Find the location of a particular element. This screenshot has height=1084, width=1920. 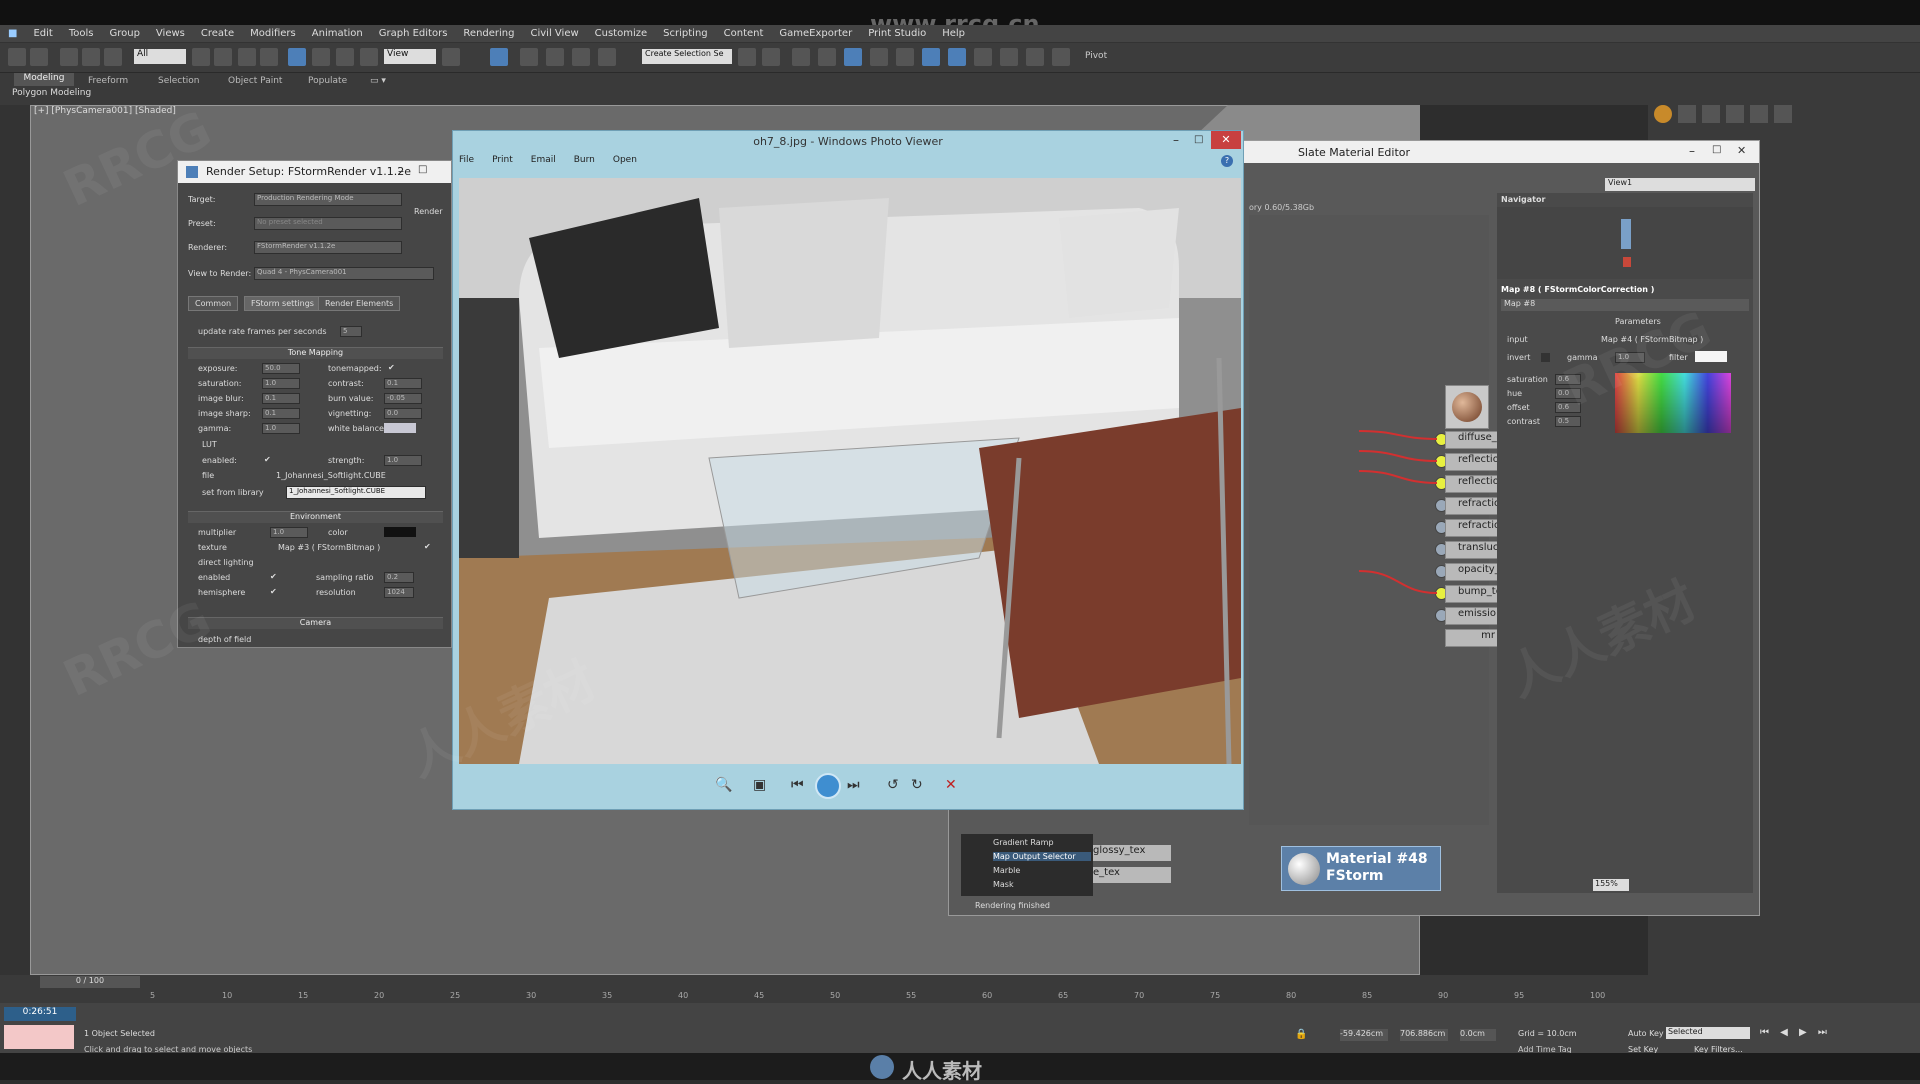

invert-checkbox is located at coordinates (1545, 357).